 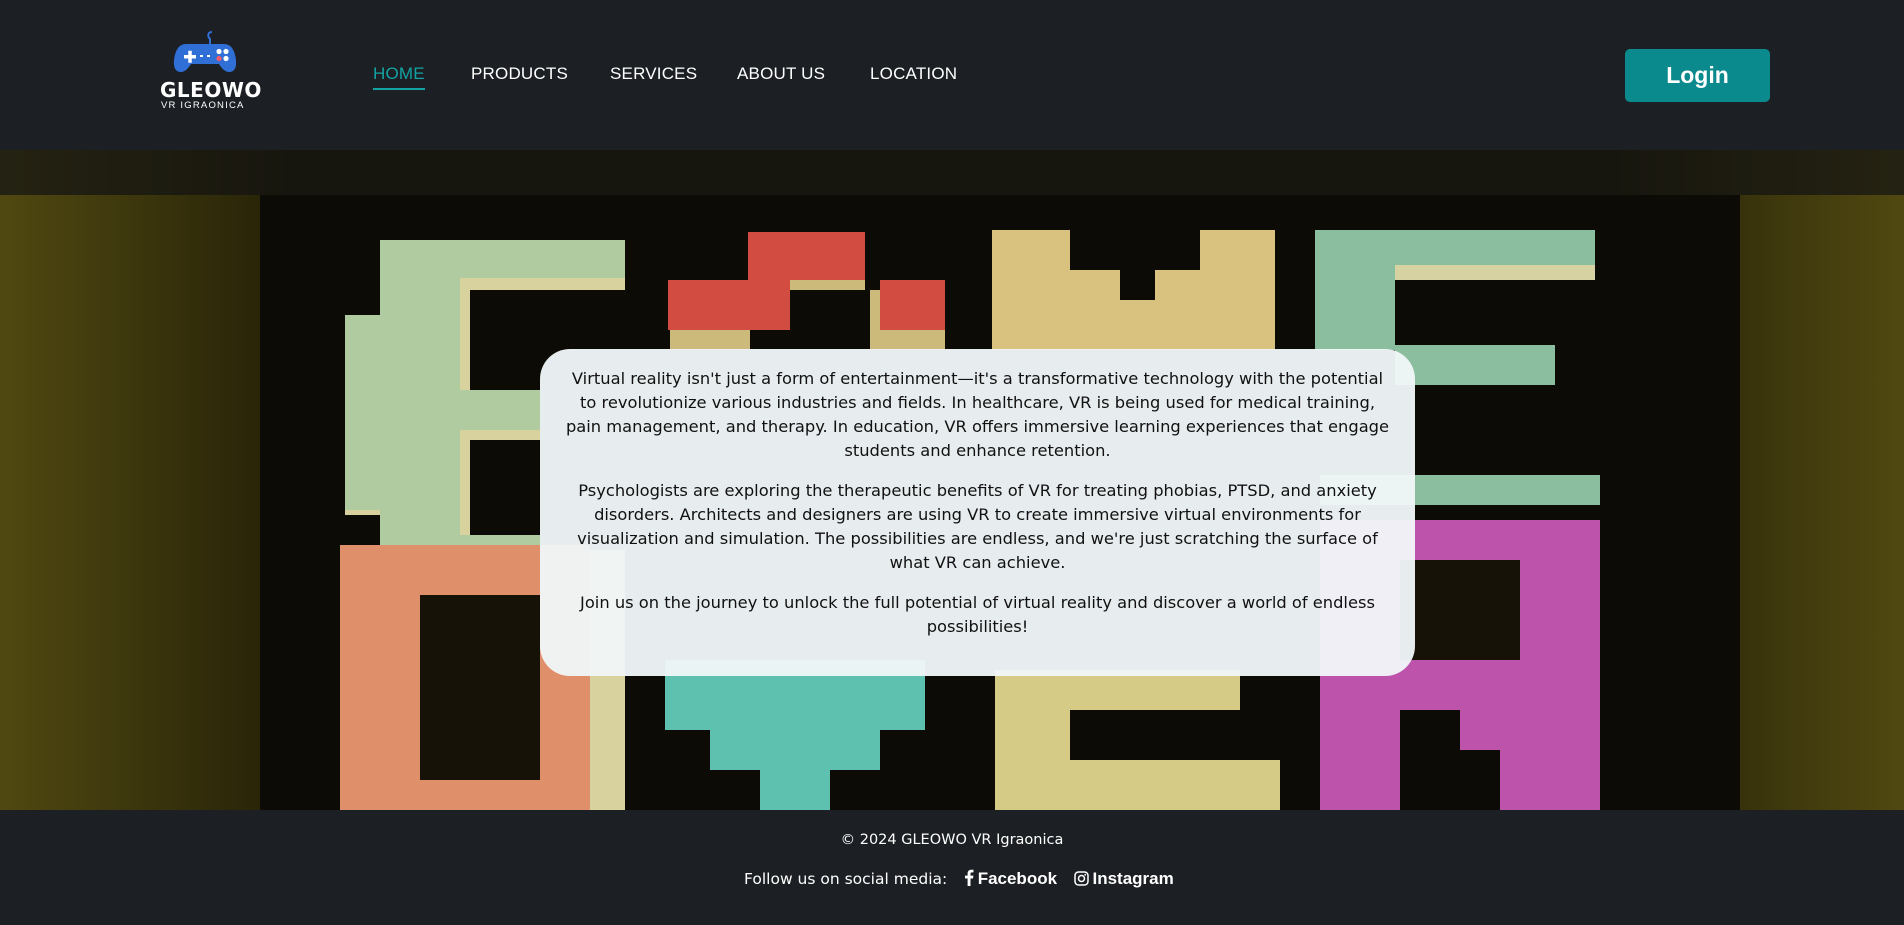 I want to click on instagram-link: Instagram, so click(x=1123, y=879).